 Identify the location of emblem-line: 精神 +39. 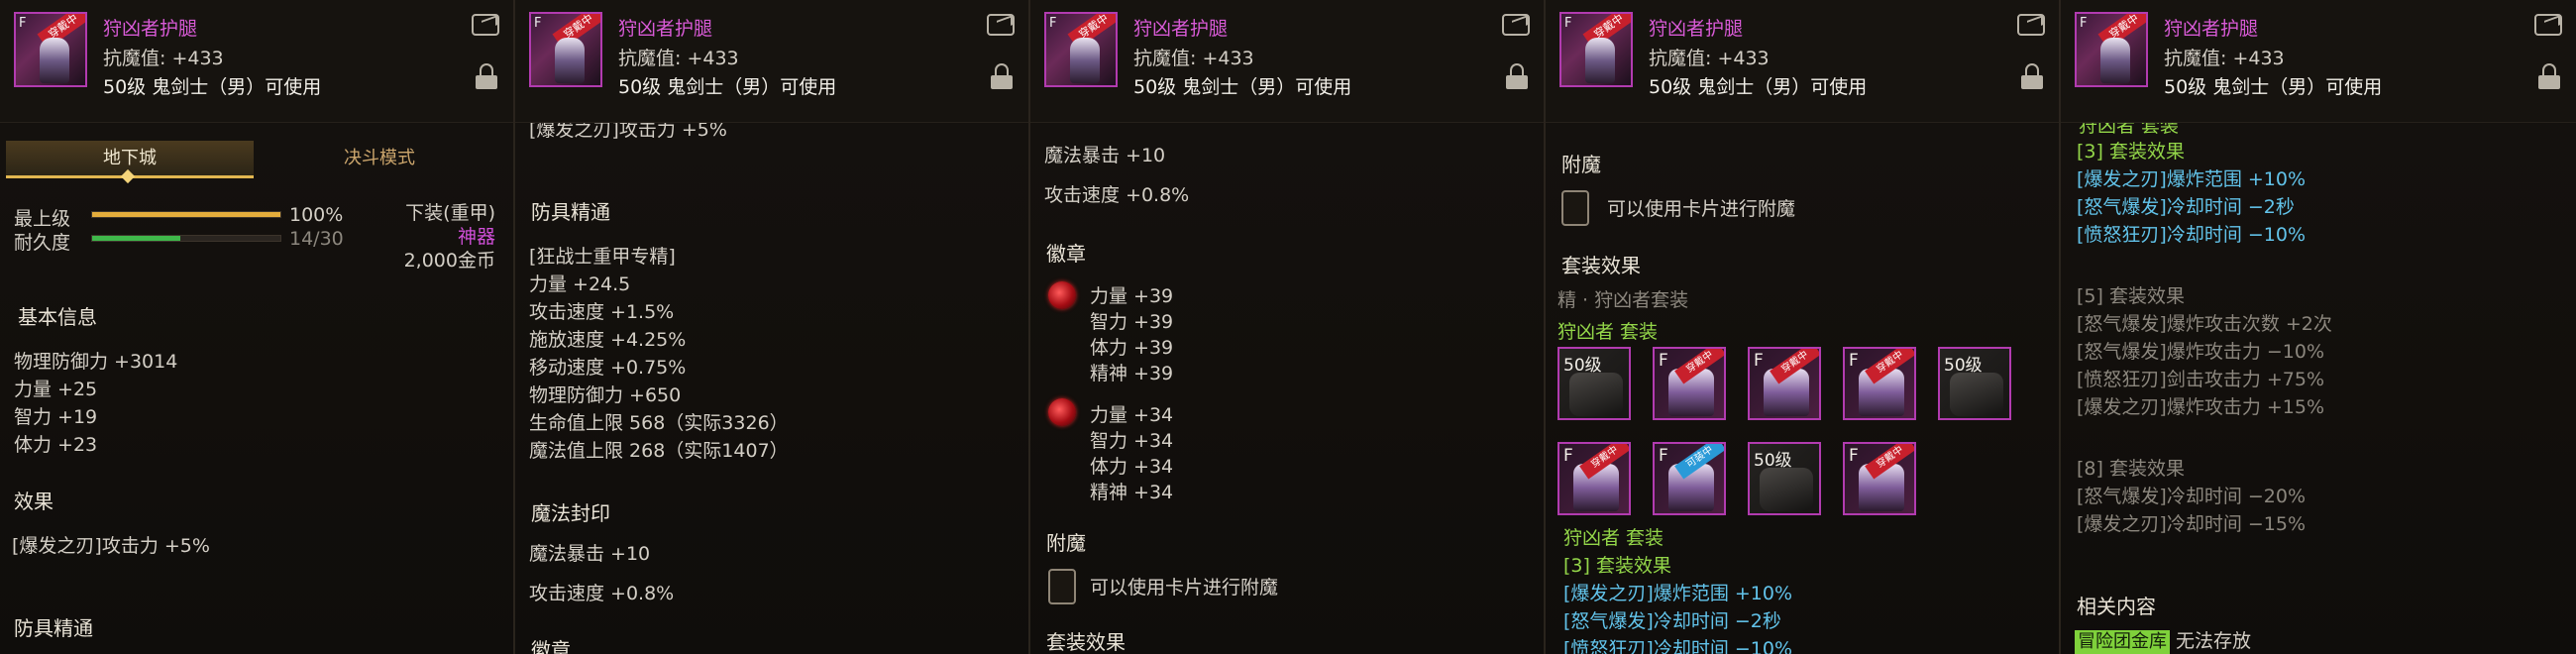
(1132, 373).